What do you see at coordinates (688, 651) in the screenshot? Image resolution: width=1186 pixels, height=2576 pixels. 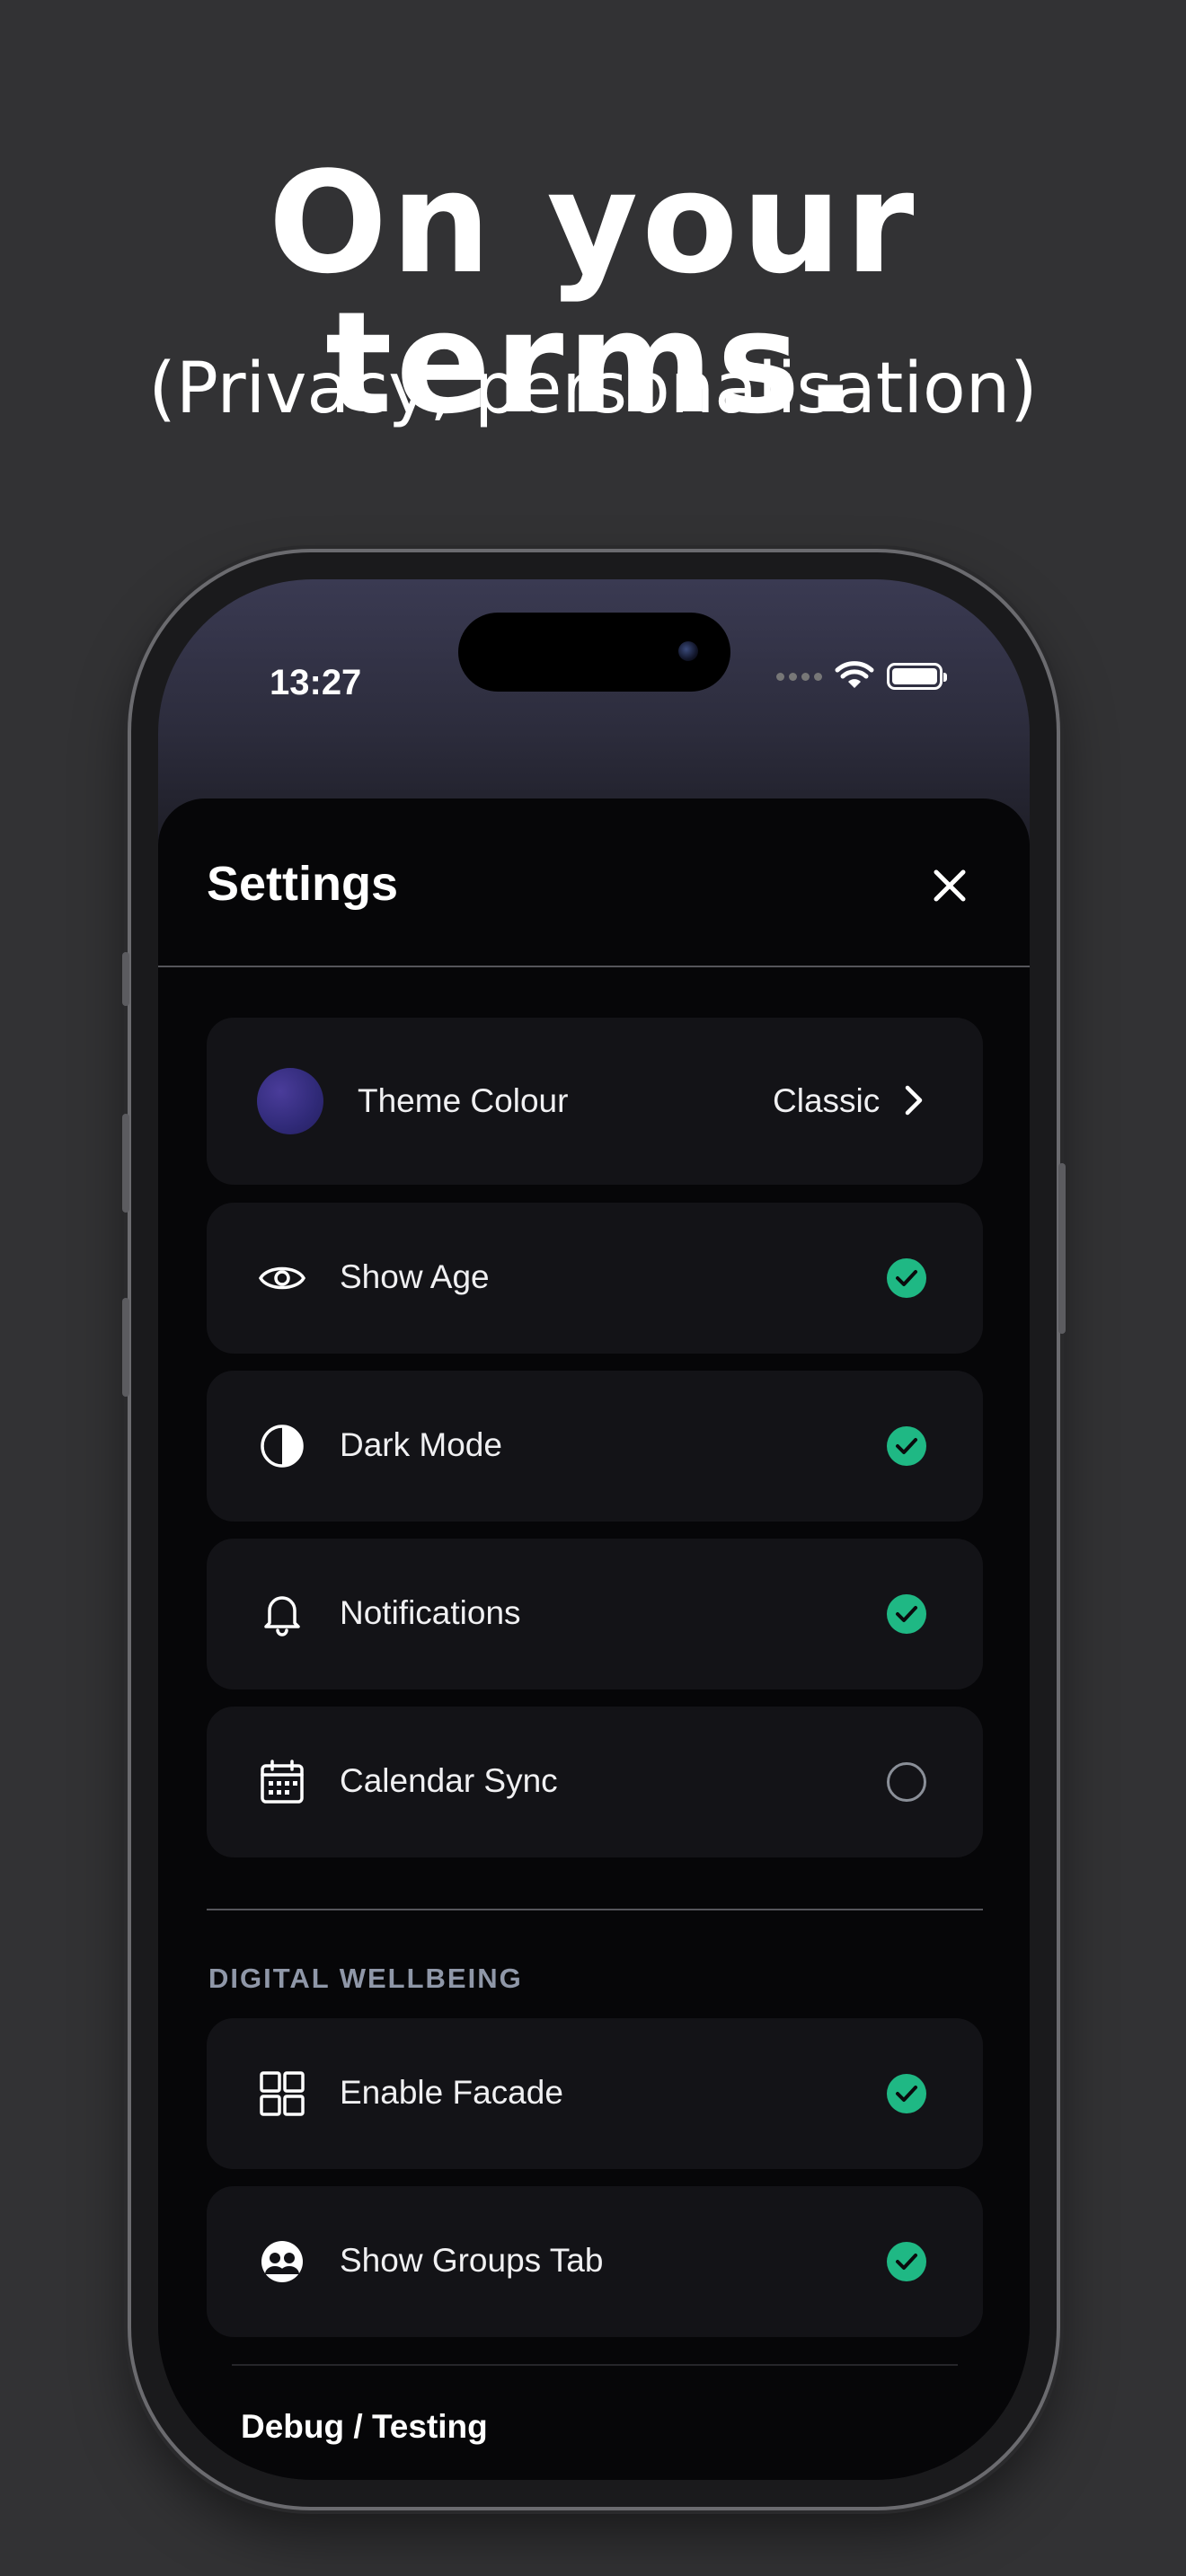 I see `camera-icon` at bounding box center [688, 651].